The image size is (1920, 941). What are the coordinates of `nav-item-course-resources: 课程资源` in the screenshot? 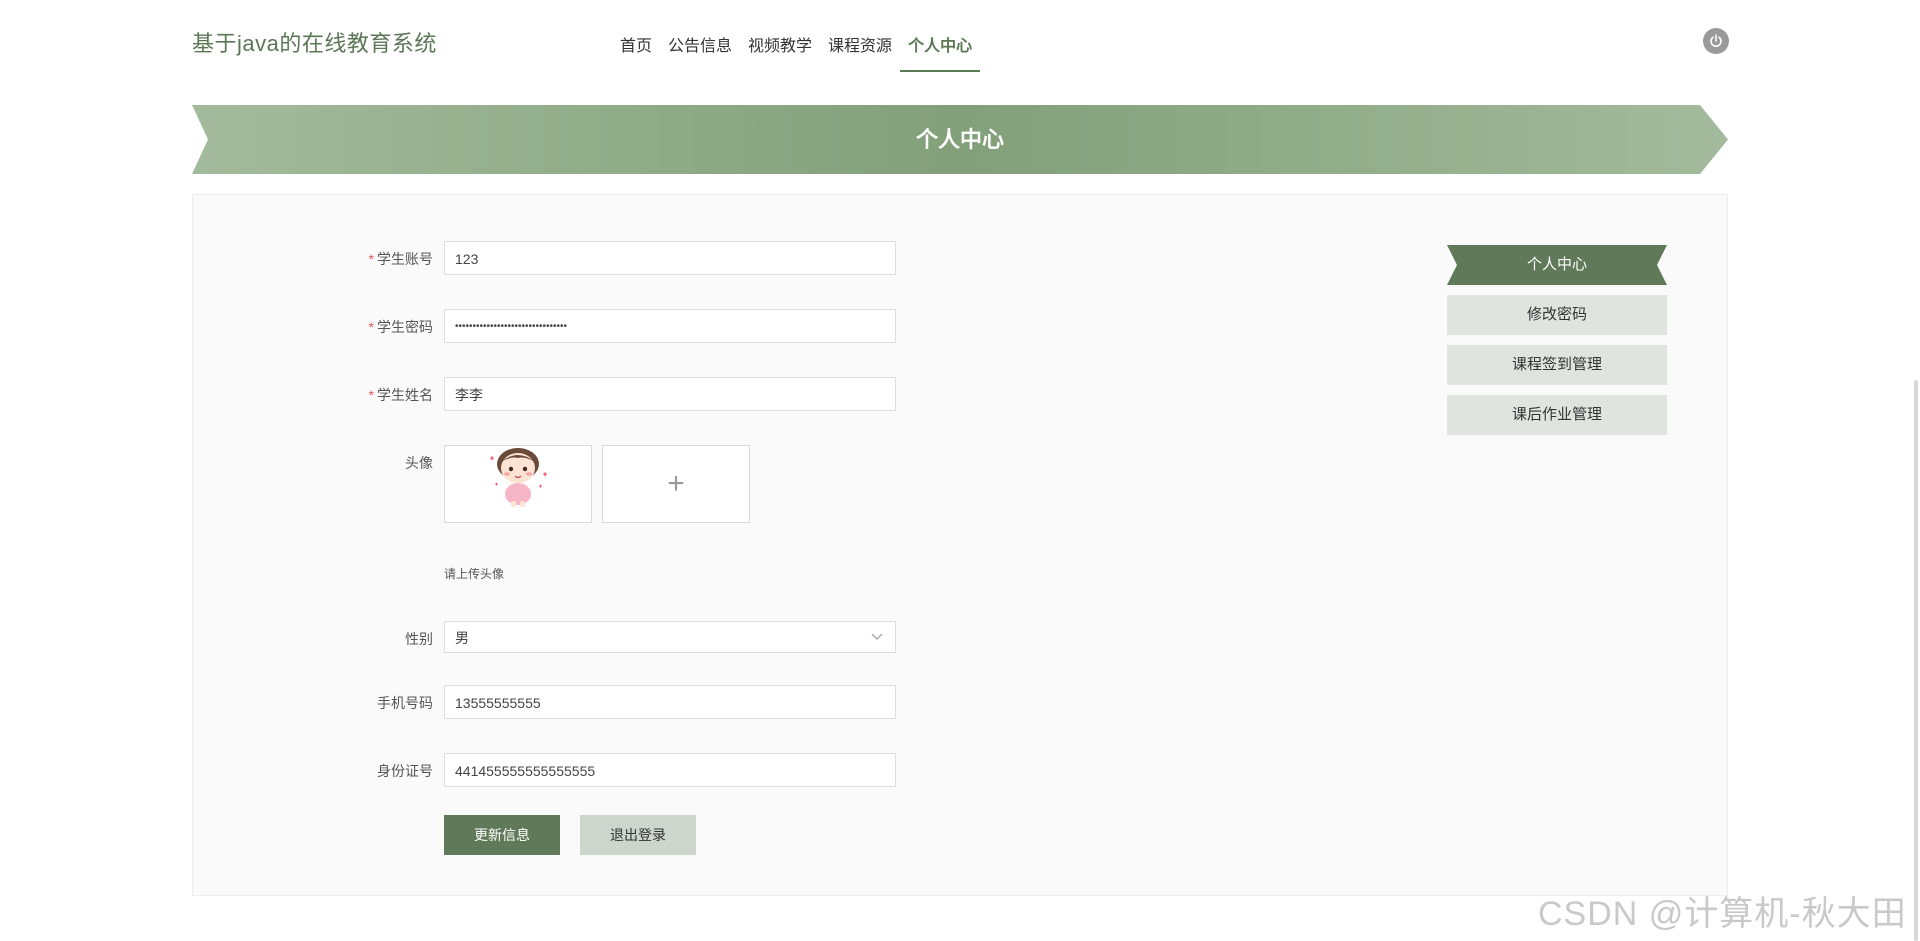 It's located at (860, 44).